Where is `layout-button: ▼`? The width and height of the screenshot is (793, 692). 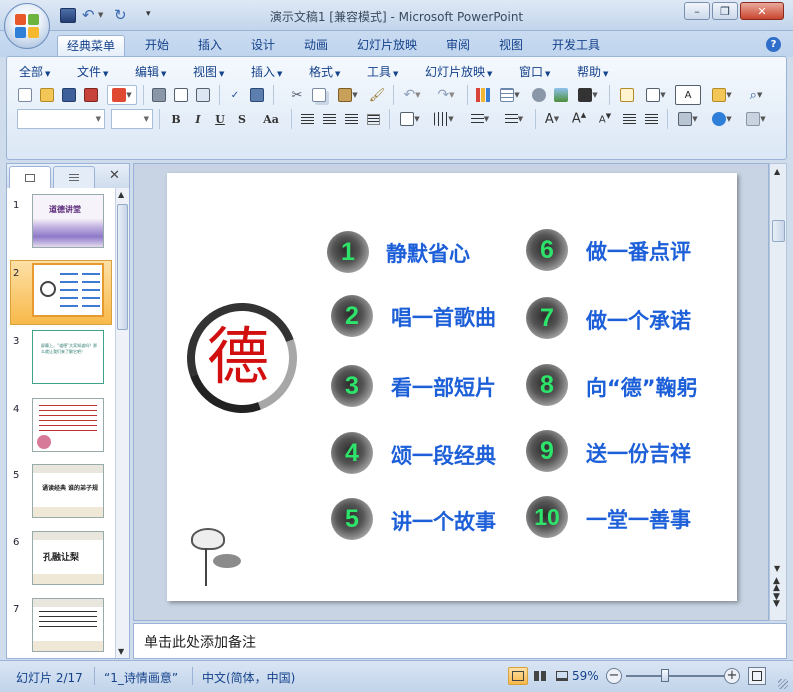 layout-button: ▼ is located at coordinates (656, 95).